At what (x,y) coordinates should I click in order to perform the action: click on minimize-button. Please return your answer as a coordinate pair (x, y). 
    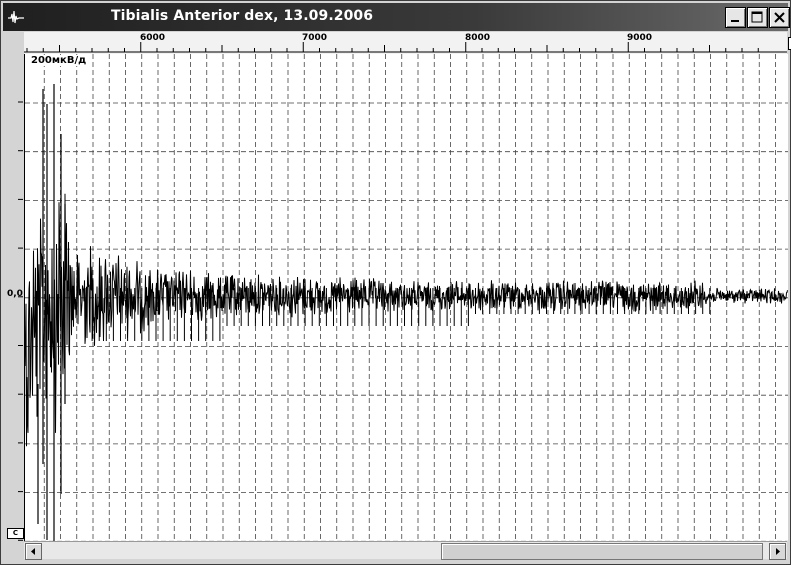
    Looking at the image, I should click on (735, 17).